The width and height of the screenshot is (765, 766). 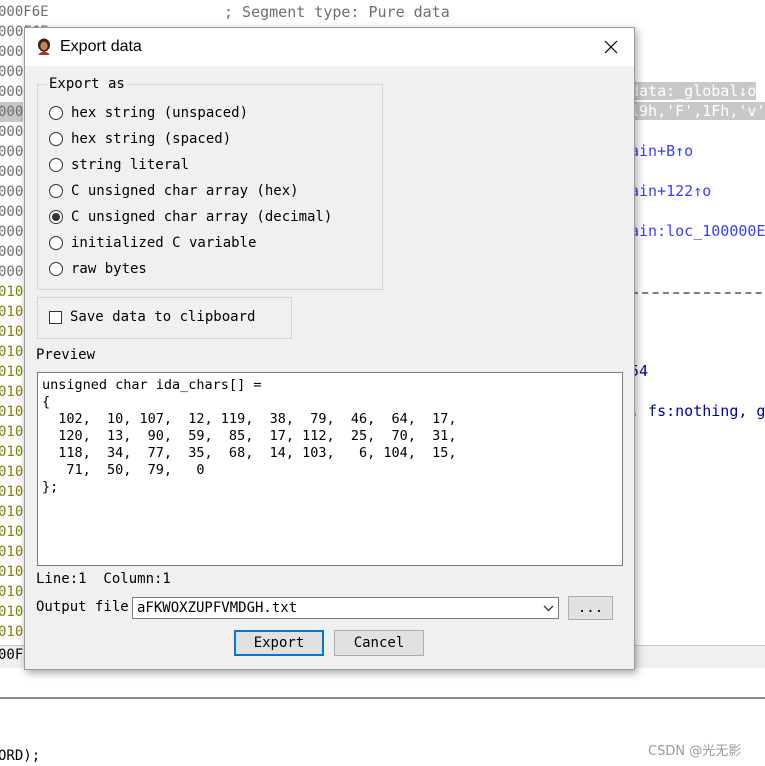 What do you see at coordinates (55, 317) in the screenshot?
I see `checkbox` at bounding box center [55, 317].